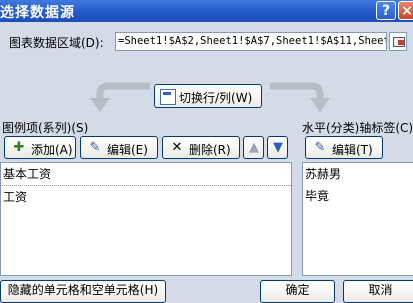 The width and height of the screenshot is (413, 303). I want to click on range-picker-button, so click(398, 41).